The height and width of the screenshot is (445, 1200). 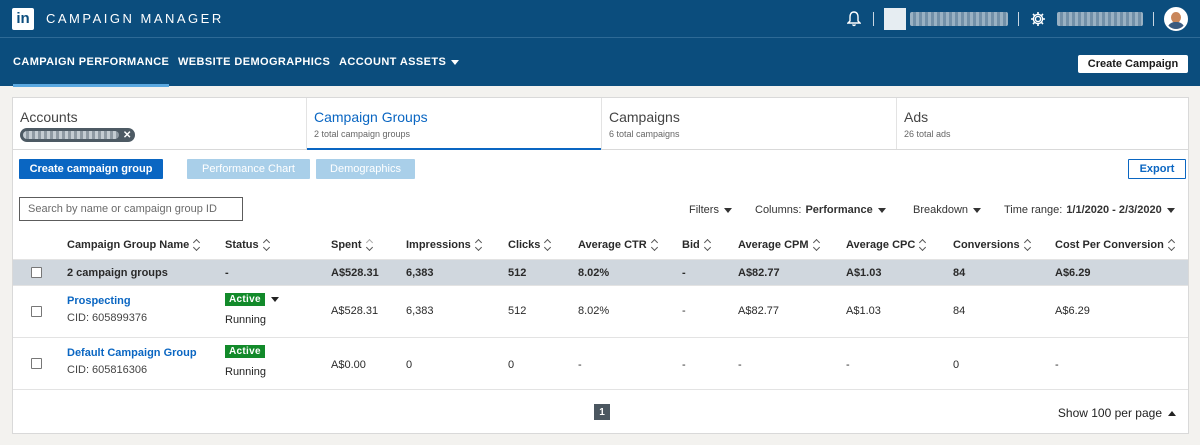 I want to click on summary-clicks: 512, so click(x=517, y=273).